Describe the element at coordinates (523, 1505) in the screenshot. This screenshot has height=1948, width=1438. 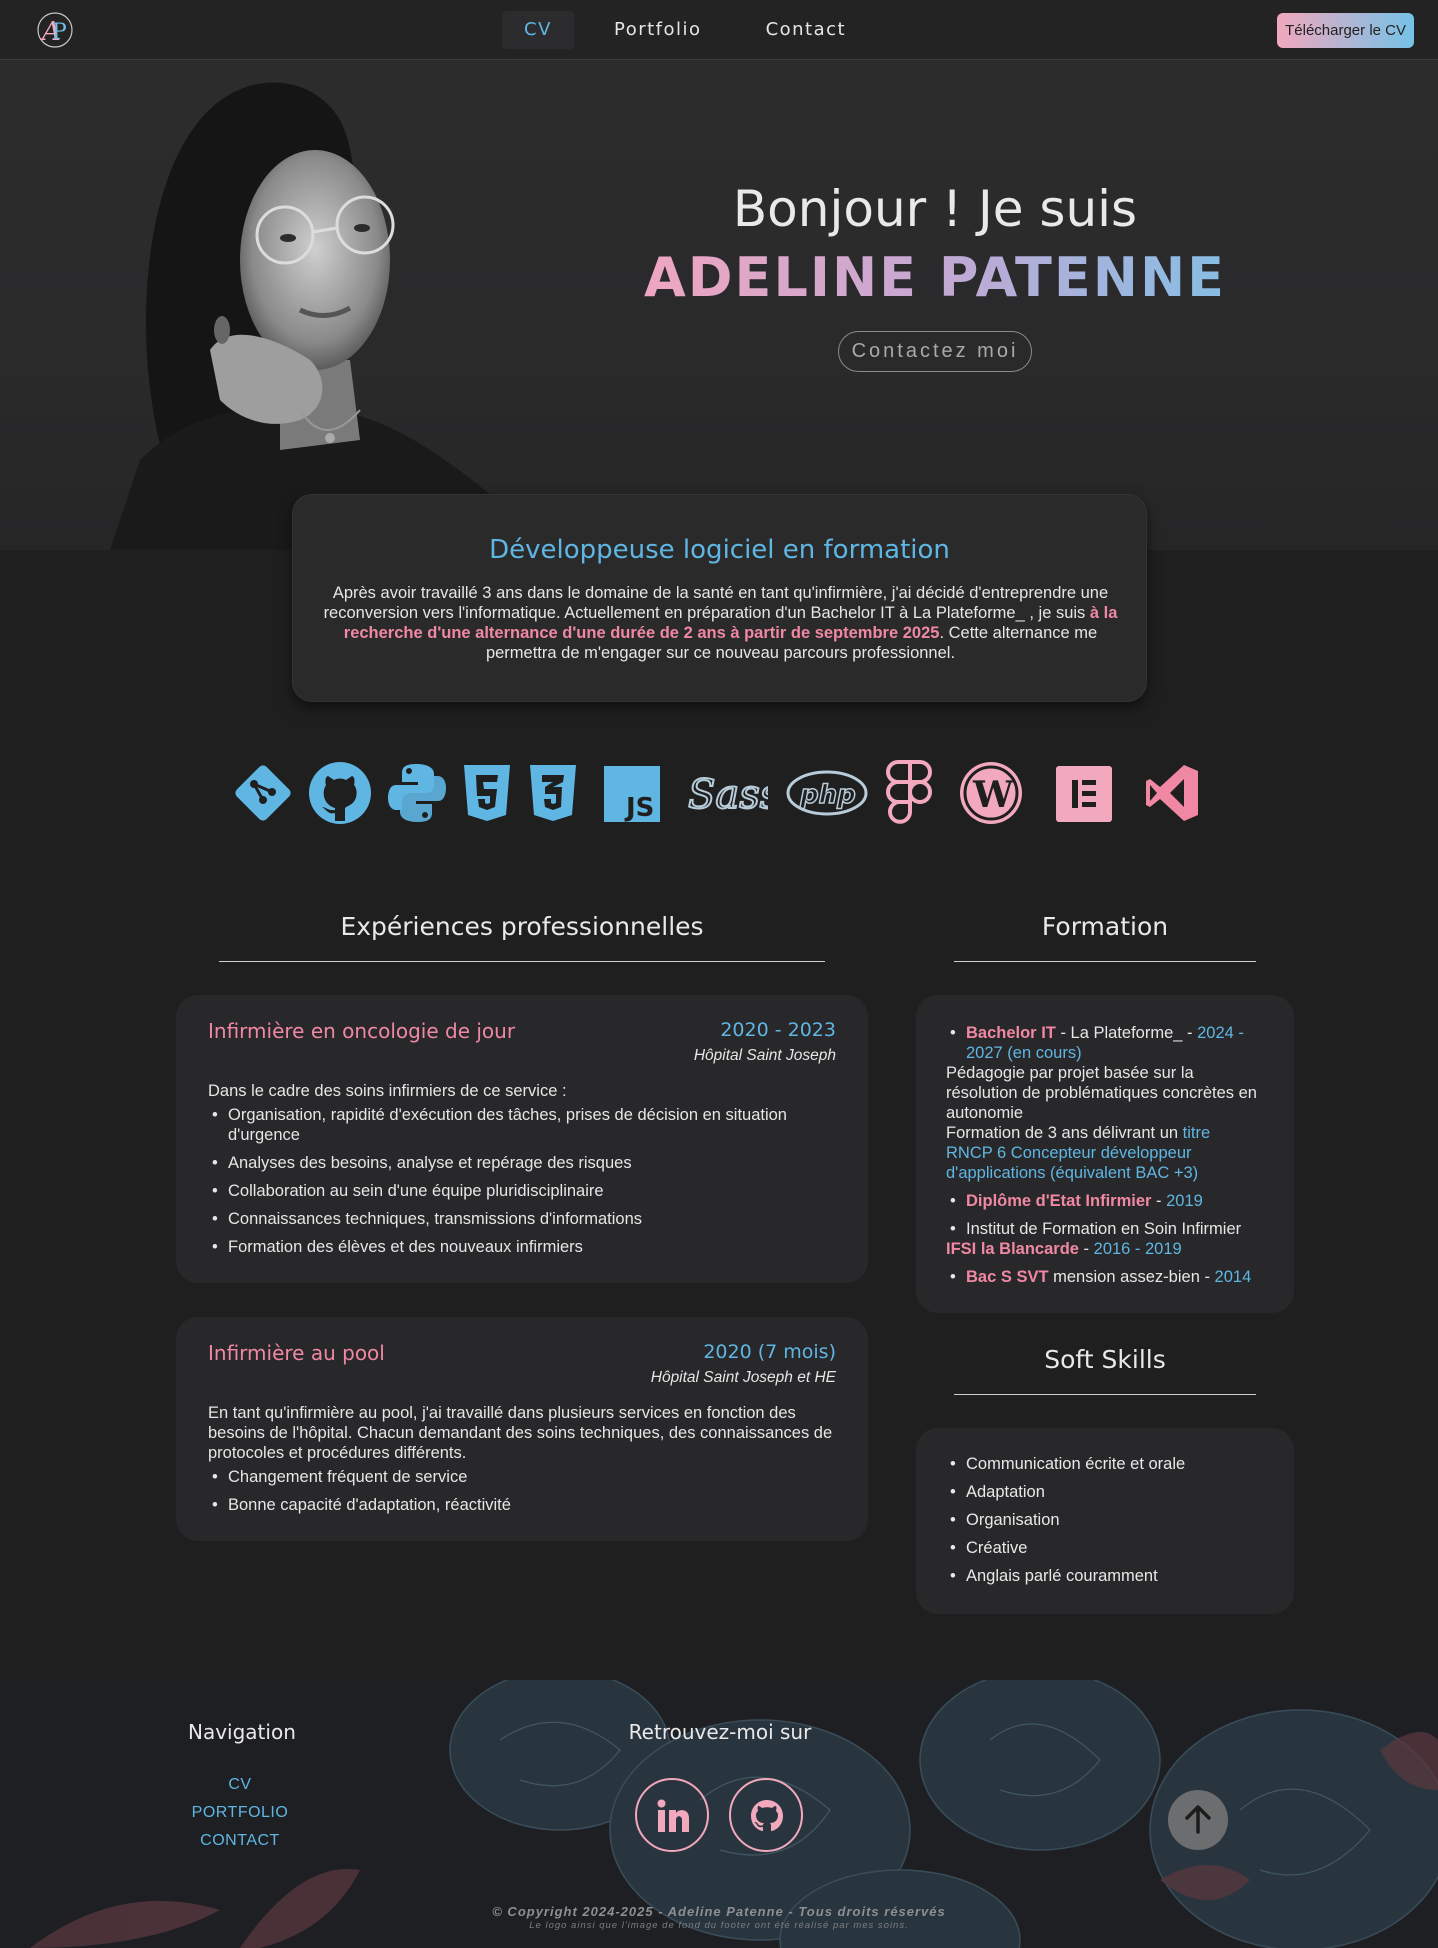
I see `list-item: Bonne capacité d'adaptation, réactivité` at that location.